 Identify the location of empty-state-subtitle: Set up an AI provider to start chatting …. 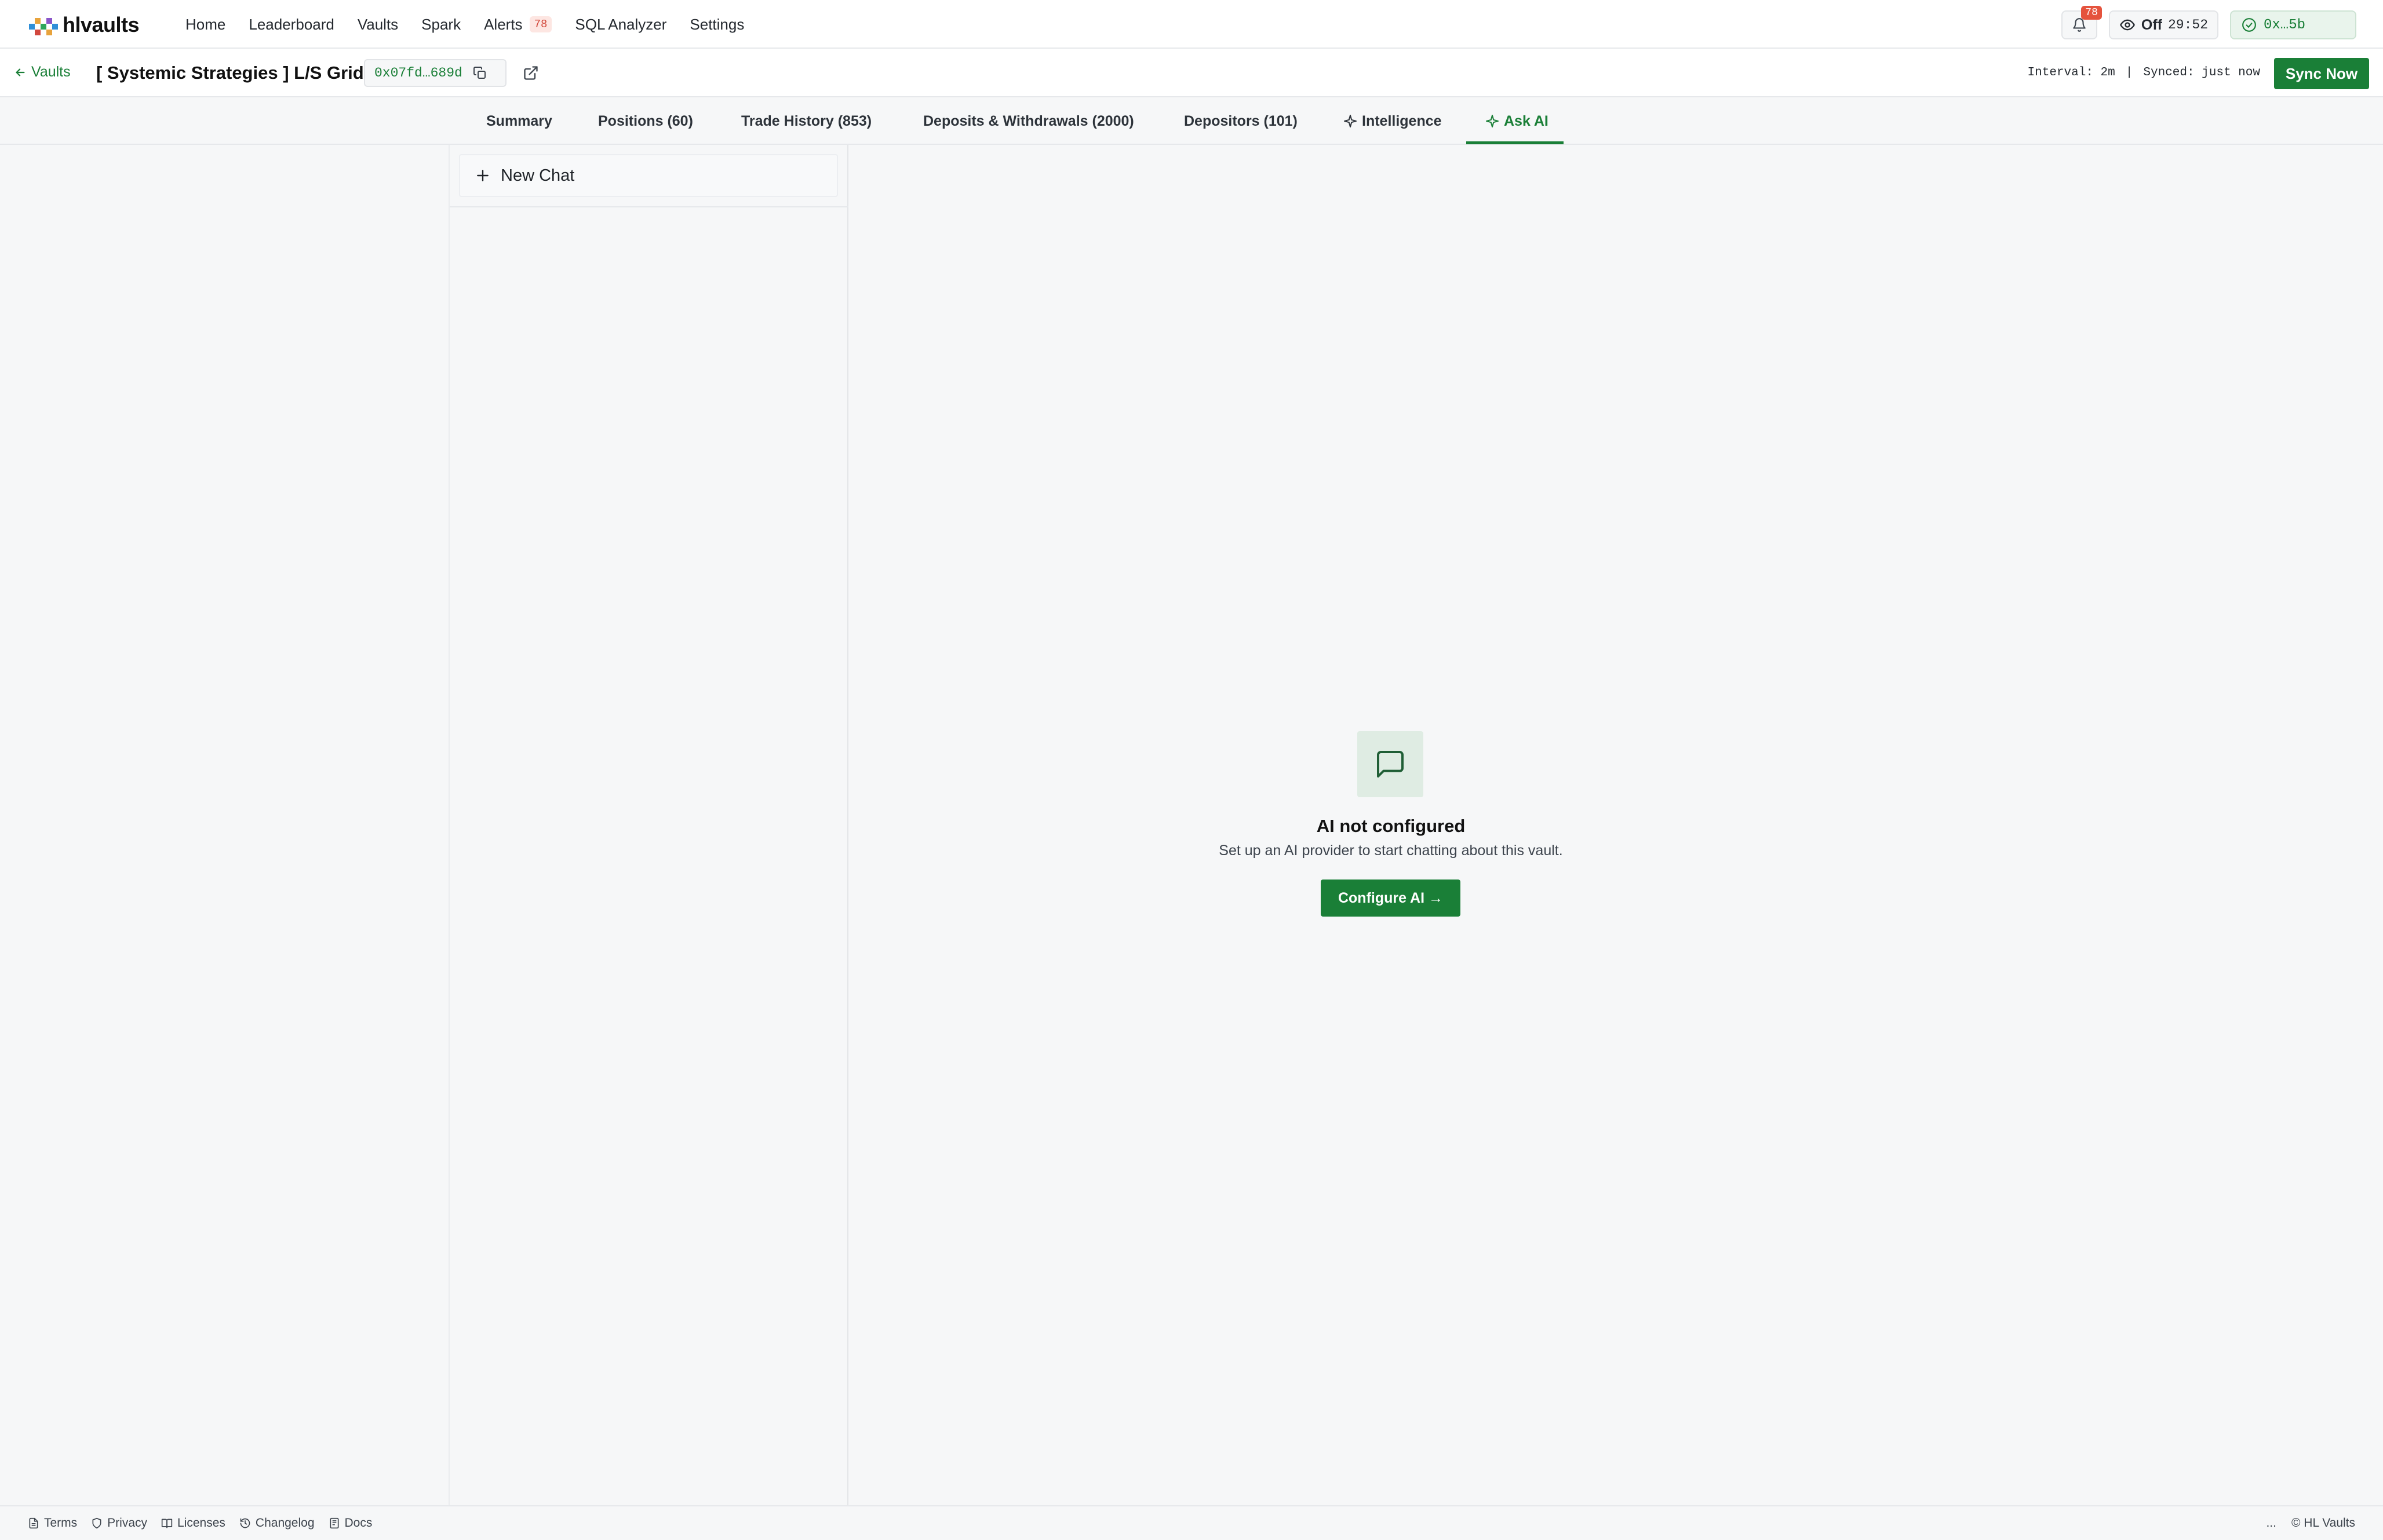
(1391, 851).